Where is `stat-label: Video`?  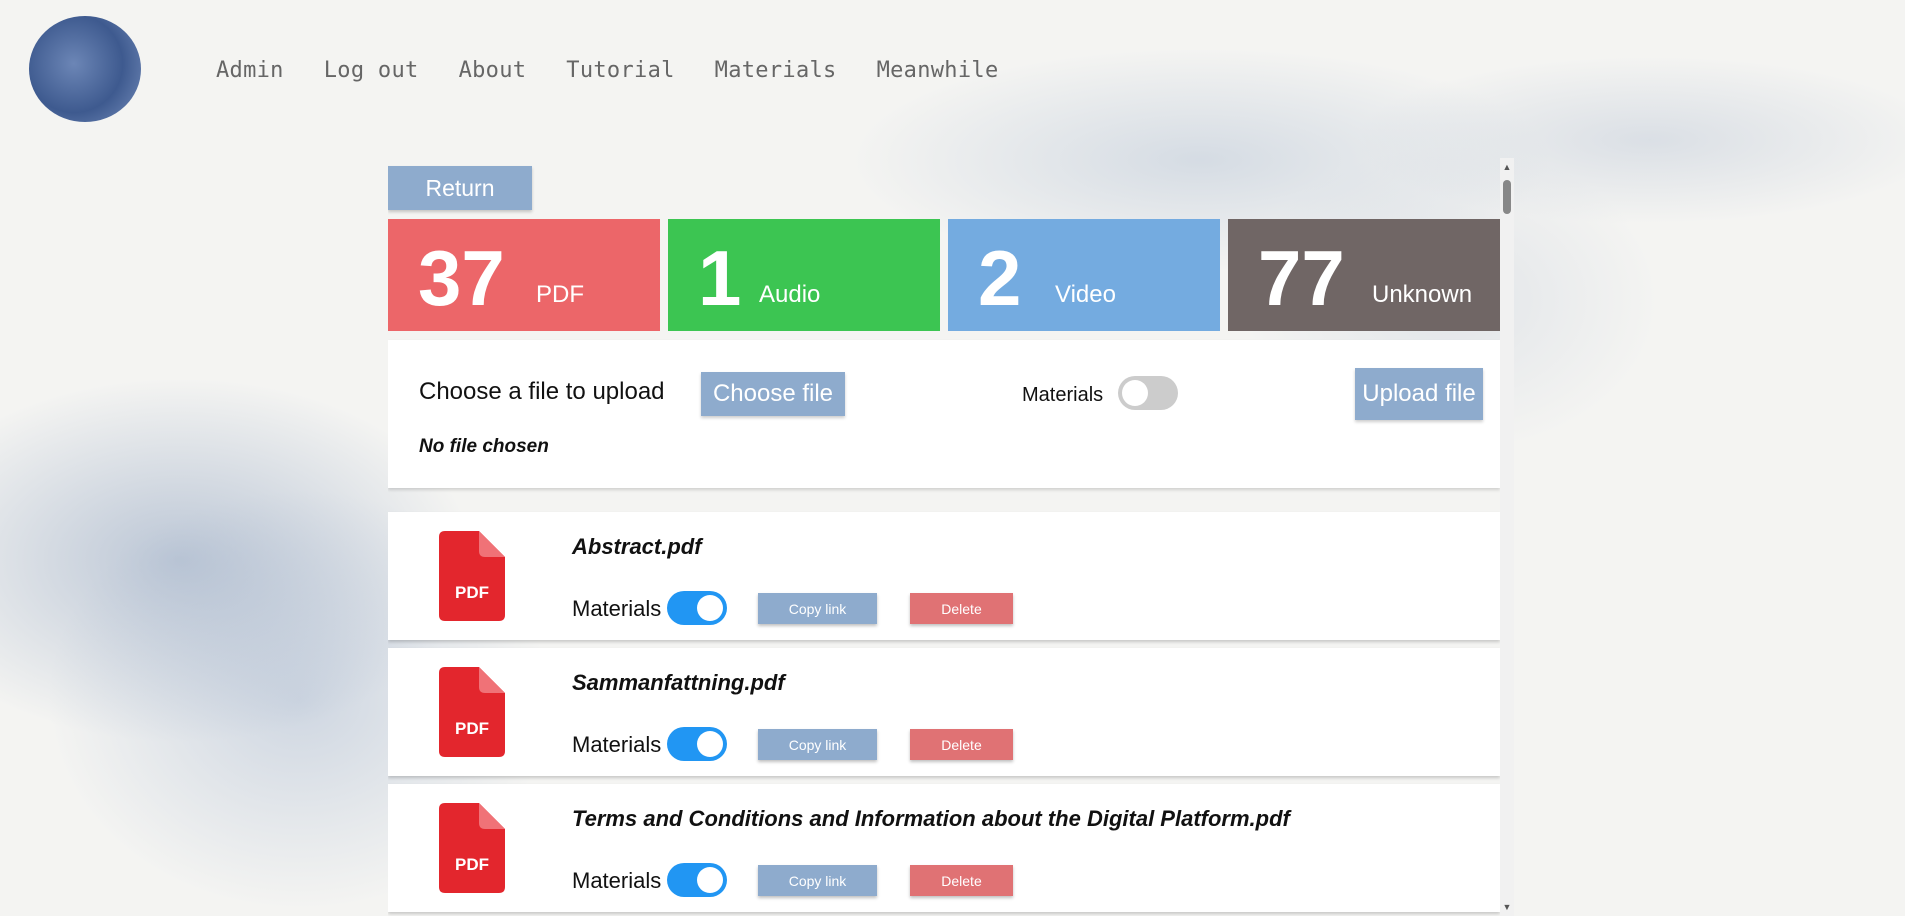 stat-label: Video is located at coordinates (1085, 294).